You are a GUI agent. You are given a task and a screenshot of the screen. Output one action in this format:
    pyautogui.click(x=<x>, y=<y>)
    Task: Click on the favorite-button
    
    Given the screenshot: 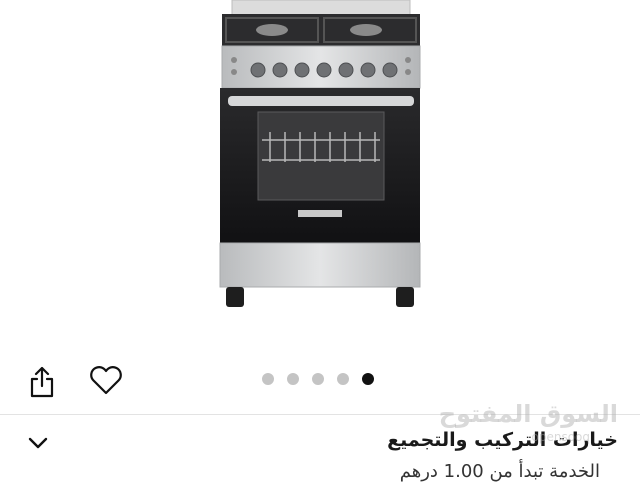 What is the action you would take?
    pyautogui.click(x=106, y=380)
    